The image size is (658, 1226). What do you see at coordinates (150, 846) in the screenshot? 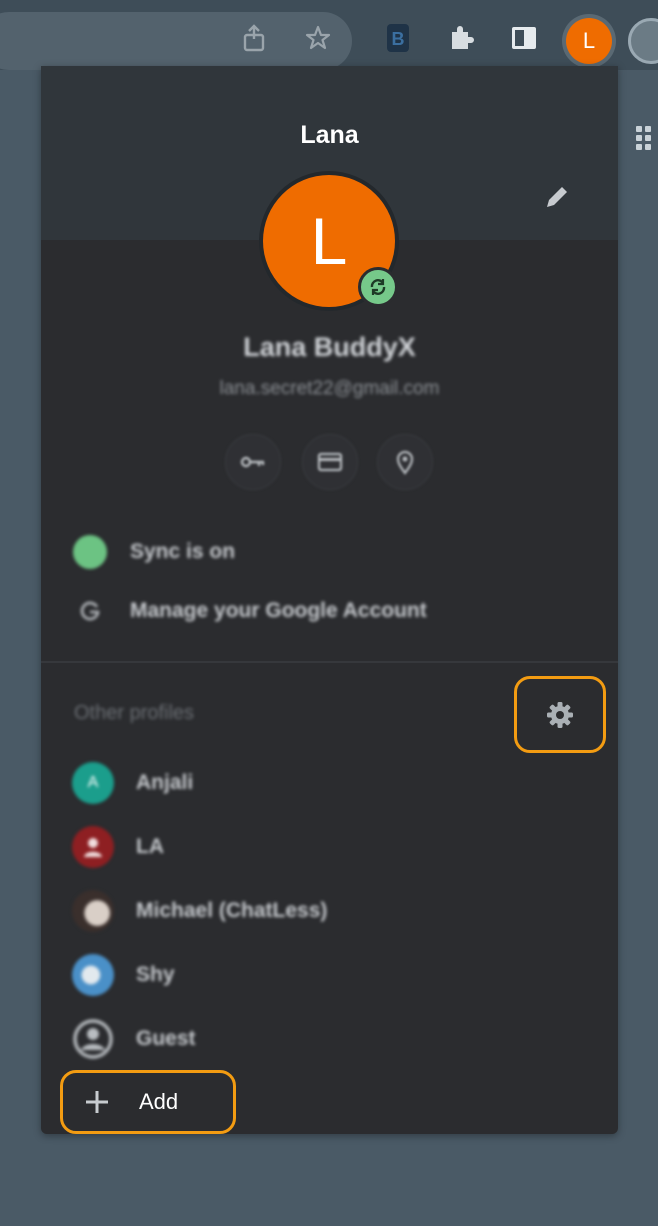
I see `profile-name: LA` at bounding box center [150, 846].